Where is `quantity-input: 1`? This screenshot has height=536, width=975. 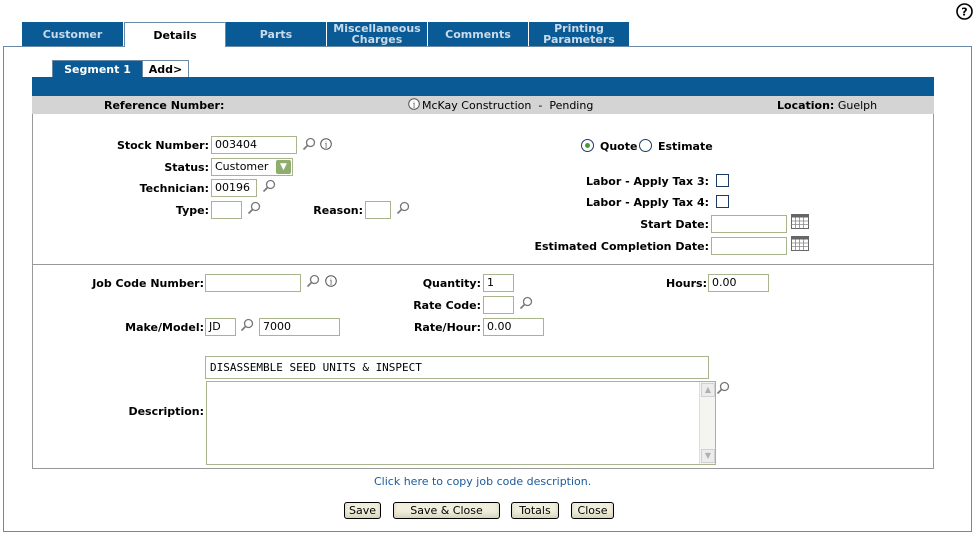 quantity-input: 1 is located at coordinates (498, 283).